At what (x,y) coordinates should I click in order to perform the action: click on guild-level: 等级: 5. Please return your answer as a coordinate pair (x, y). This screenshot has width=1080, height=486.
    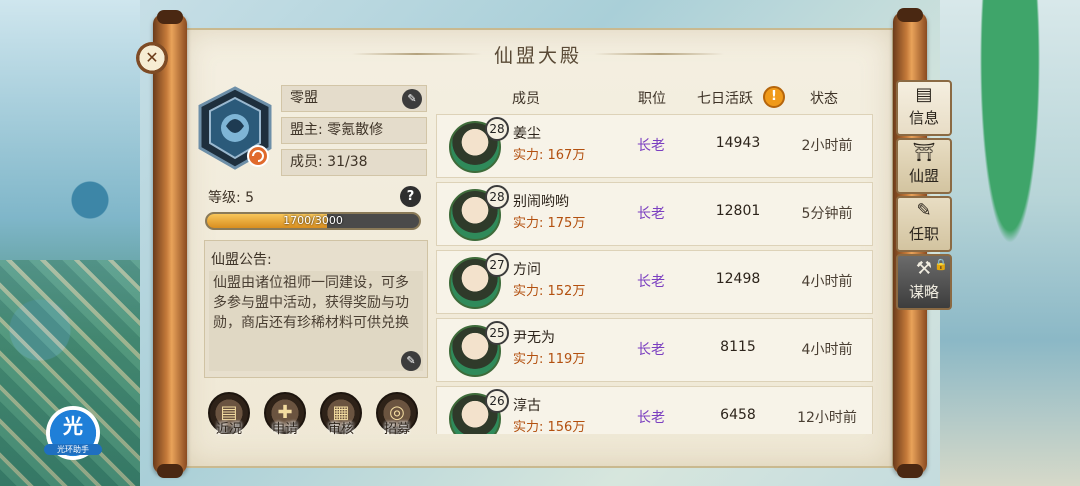
    Looking at the image, I should click on (231, 197).